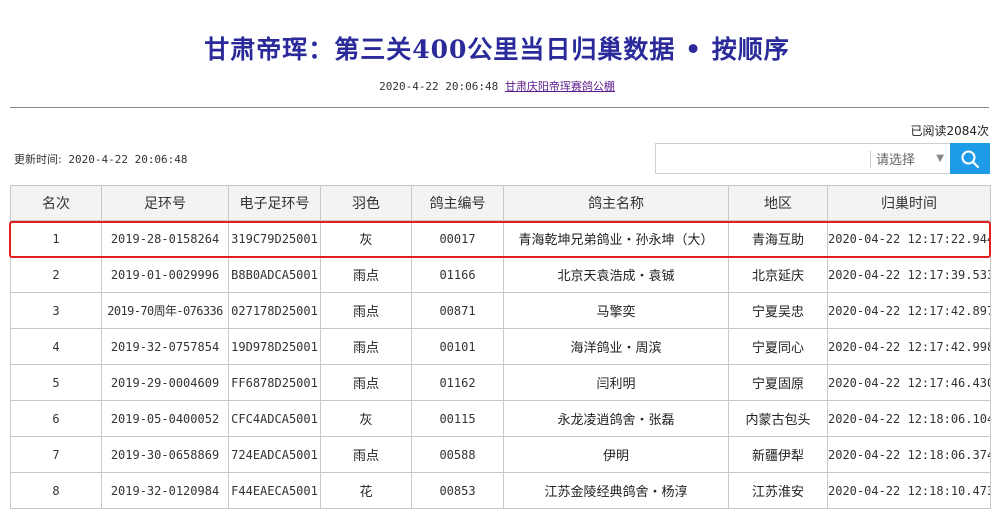 This screenshot has height=511, width=994. I want to click on cell-rank: 3, so click(56, 310).